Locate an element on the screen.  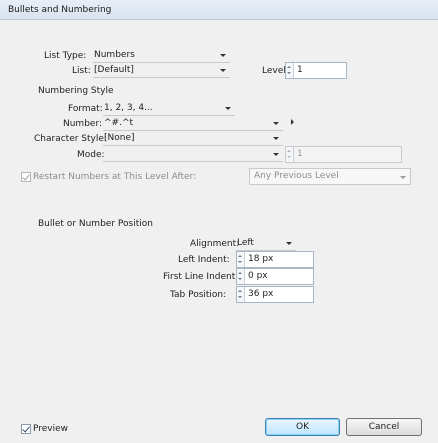
left-indent-value: 18 px is located at coordinates (261, 259).